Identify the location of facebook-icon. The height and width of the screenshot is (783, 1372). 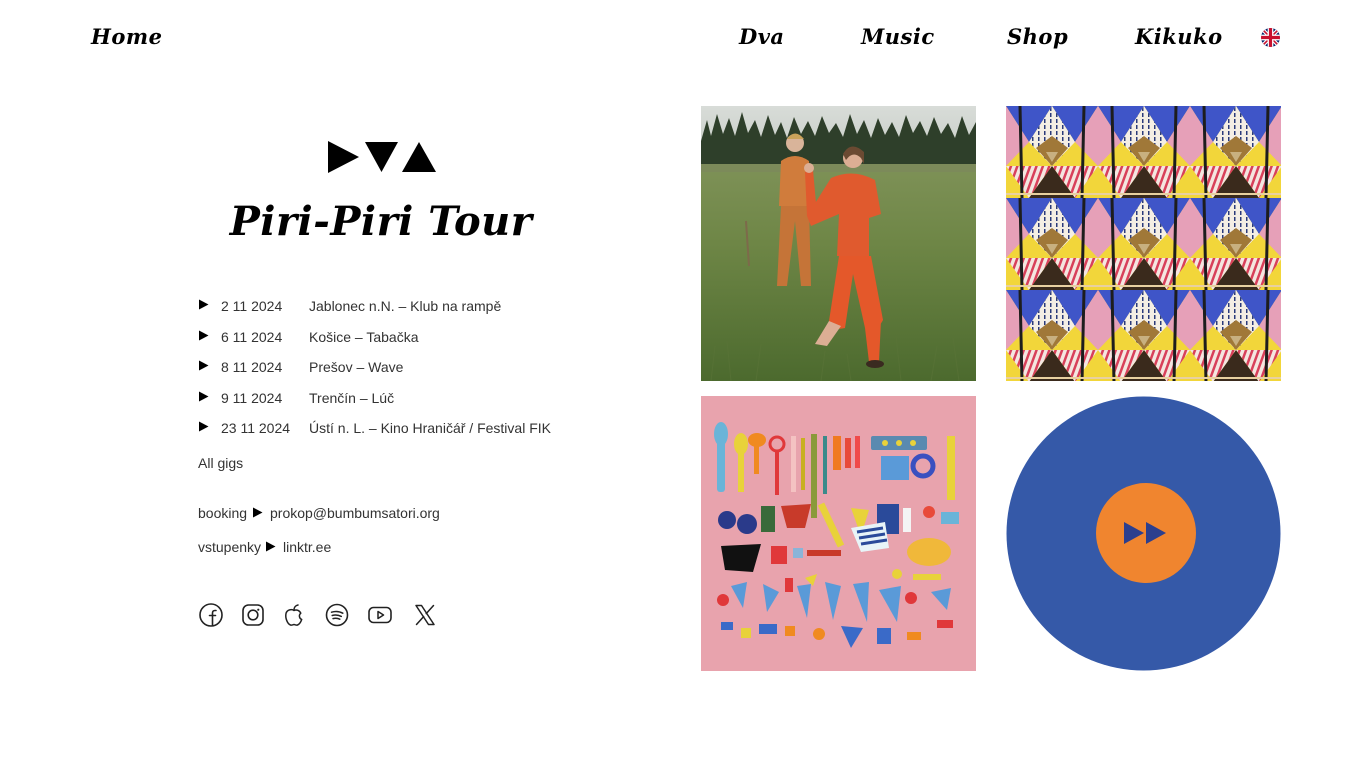
(211, 615).